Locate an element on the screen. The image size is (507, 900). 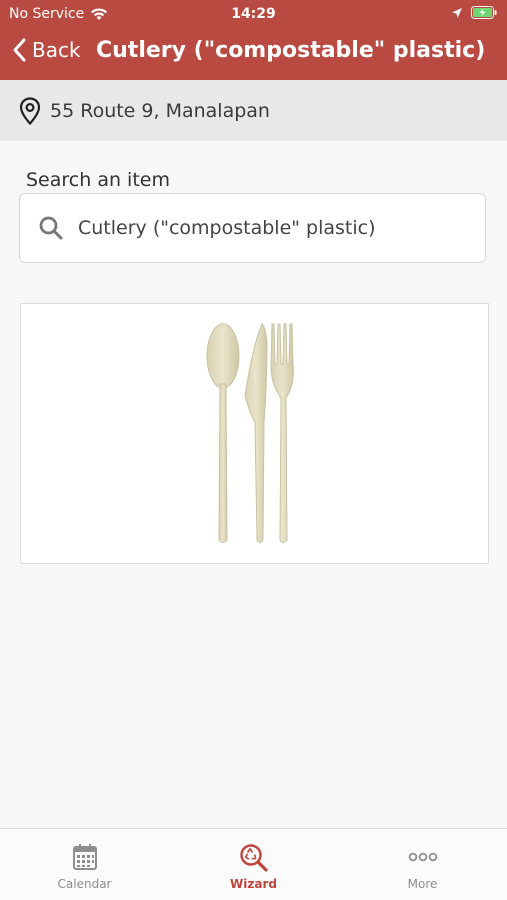
tab-calendar-label: Calendar is located at coordinates (84, 884).